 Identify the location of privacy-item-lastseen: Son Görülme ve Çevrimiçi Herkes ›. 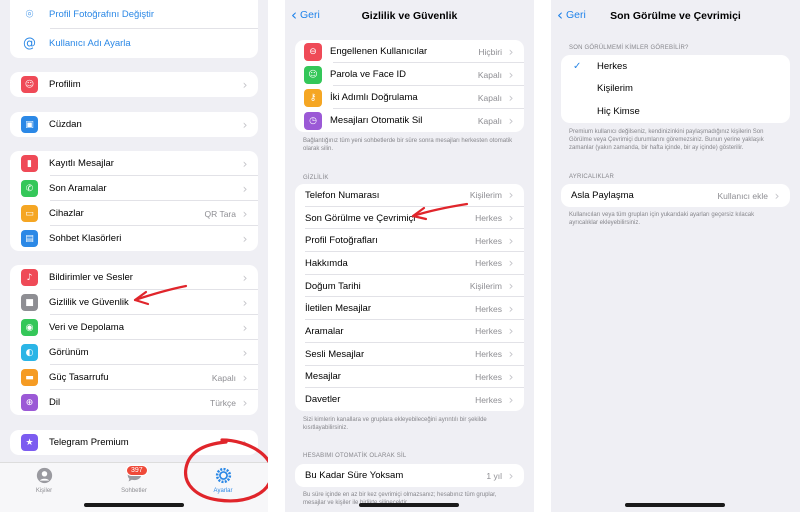
(409, 218).